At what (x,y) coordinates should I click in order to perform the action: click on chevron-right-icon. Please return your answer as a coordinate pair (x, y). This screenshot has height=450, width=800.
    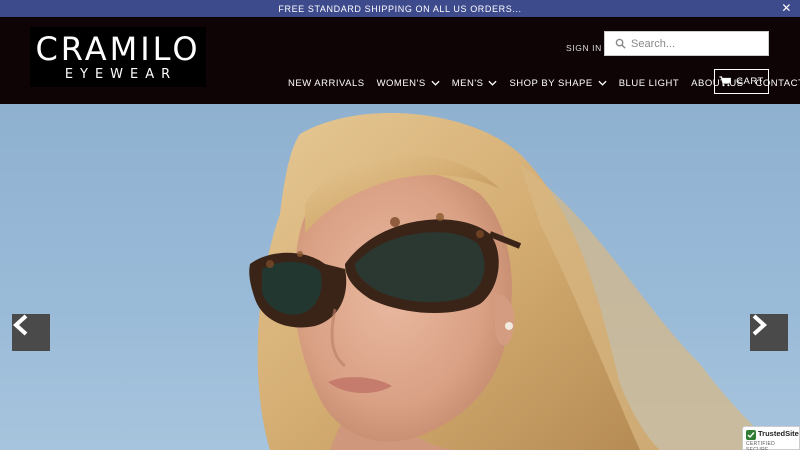
    Looking at the image, I should click on (759, 325).